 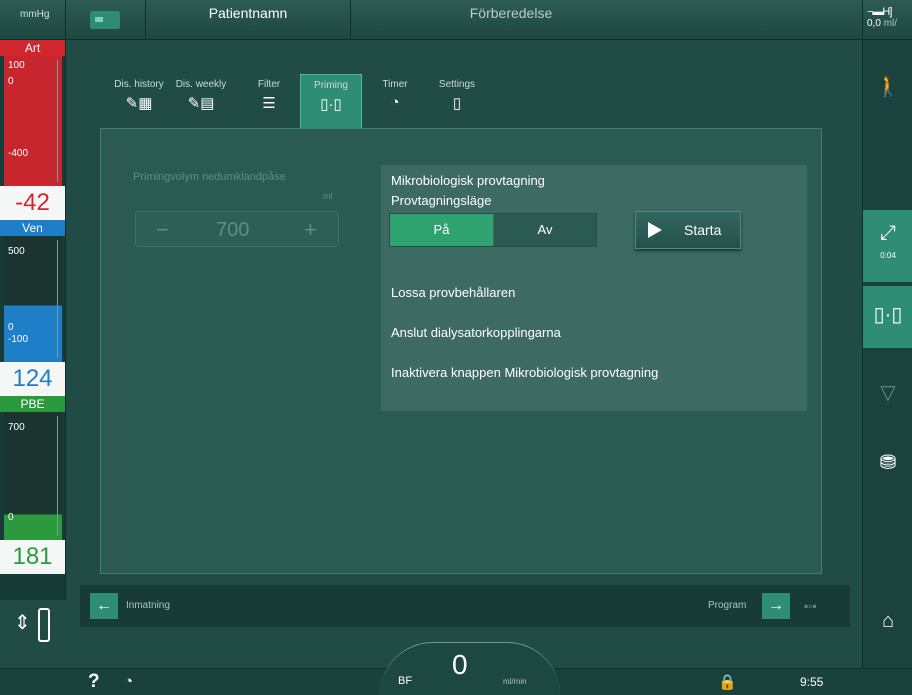 I want to click on arrow-right-icon: →, so click(x=776, y=605).